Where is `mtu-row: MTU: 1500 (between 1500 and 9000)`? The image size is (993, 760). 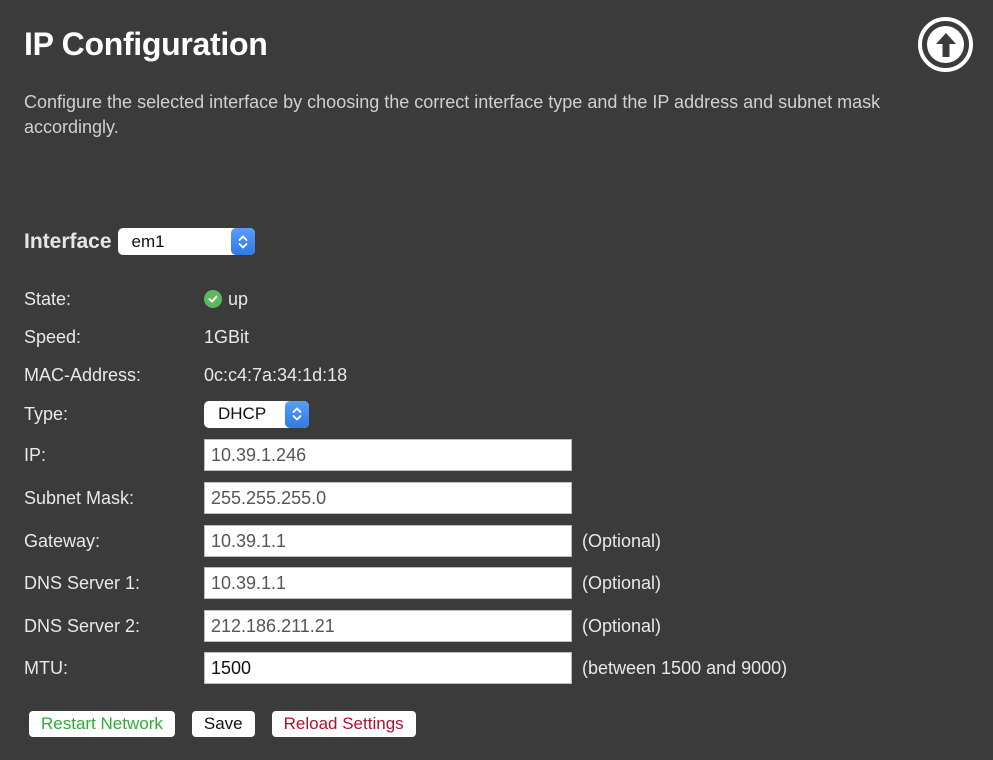
mtu-row: MTU: 1500 (between 1500 and 9000) is located at coordinates (405, 668).